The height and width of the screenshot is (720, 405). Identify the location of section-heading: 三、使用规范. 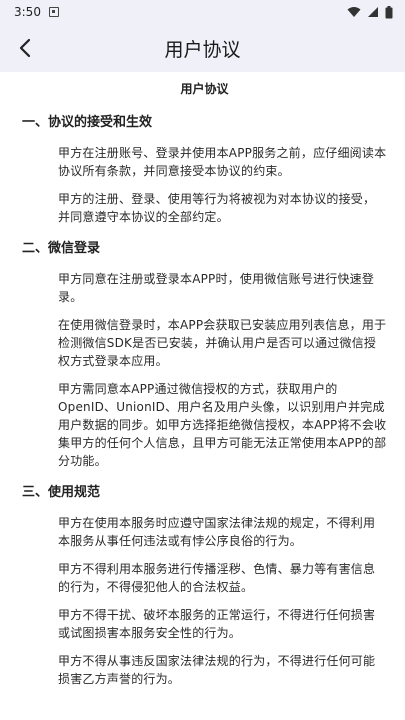
(61, 492).